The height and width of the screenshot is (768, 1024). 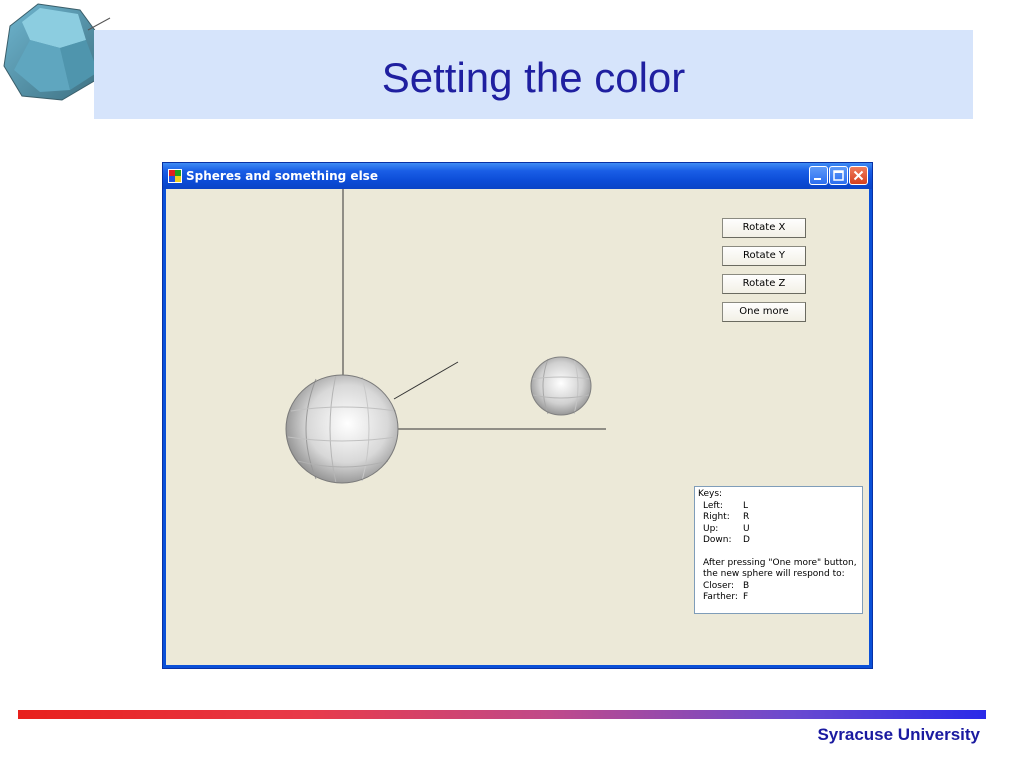 I want to click on key-row-closer: Closer: B, so click(x=726, y=585).